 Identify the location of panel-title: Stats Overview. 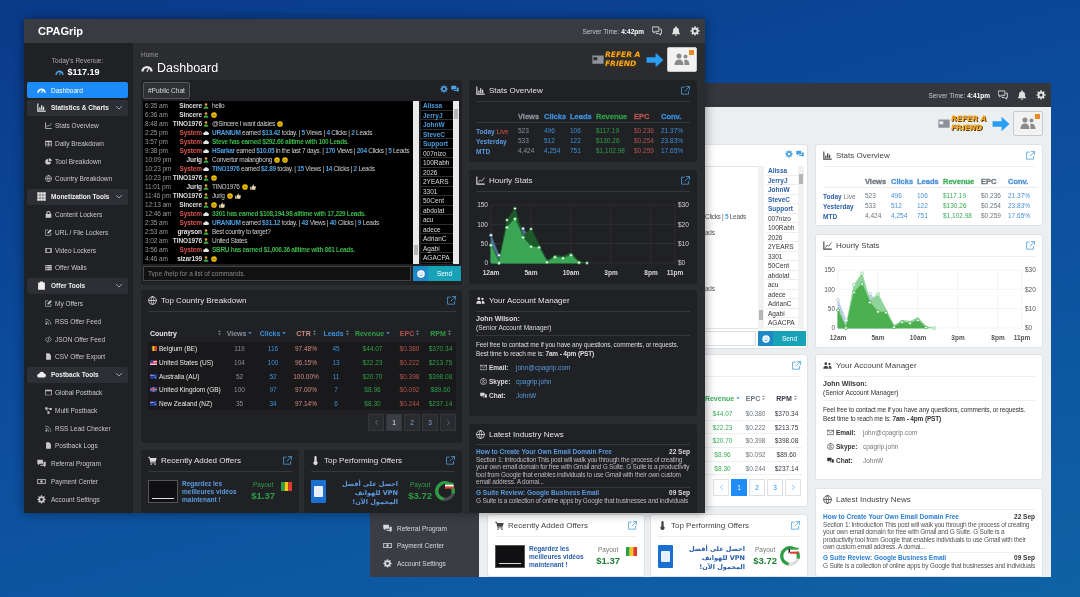
(863, 155).